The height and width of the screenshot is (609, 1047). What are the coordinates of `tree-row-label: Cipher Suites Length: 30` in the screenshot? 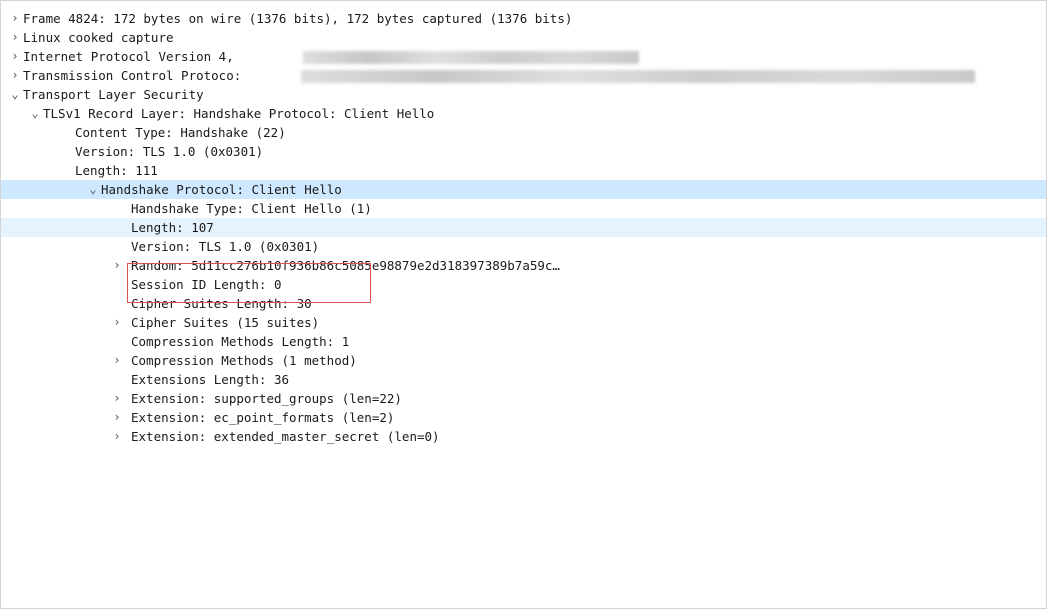 It's located at (221, 303).